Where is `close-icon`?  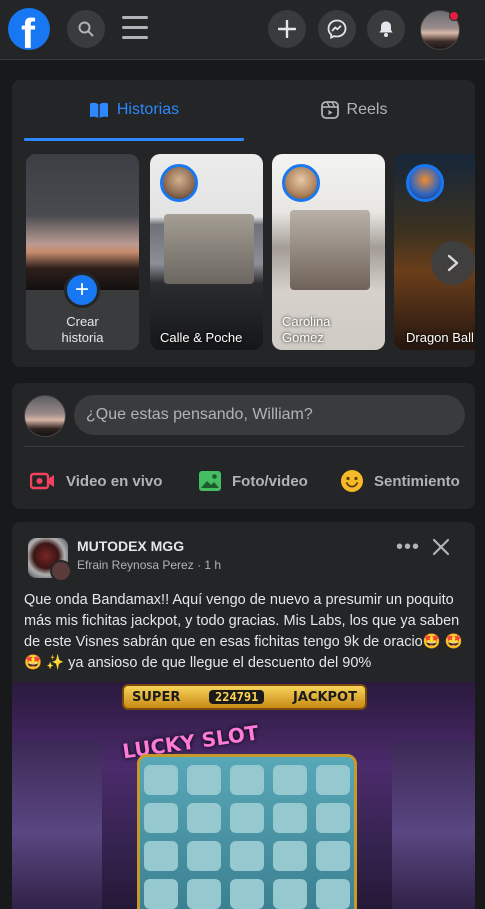
close-icon is located at coordinates (441, 547).